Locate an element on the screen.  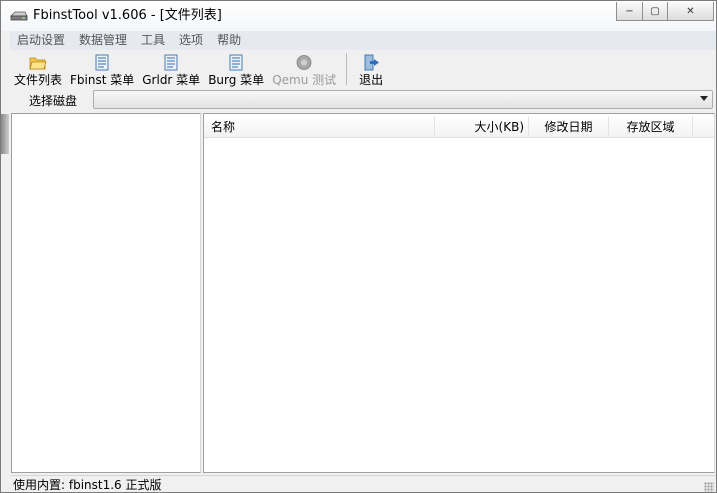
menu-options: 选项 is located at coordinates (191, 40).